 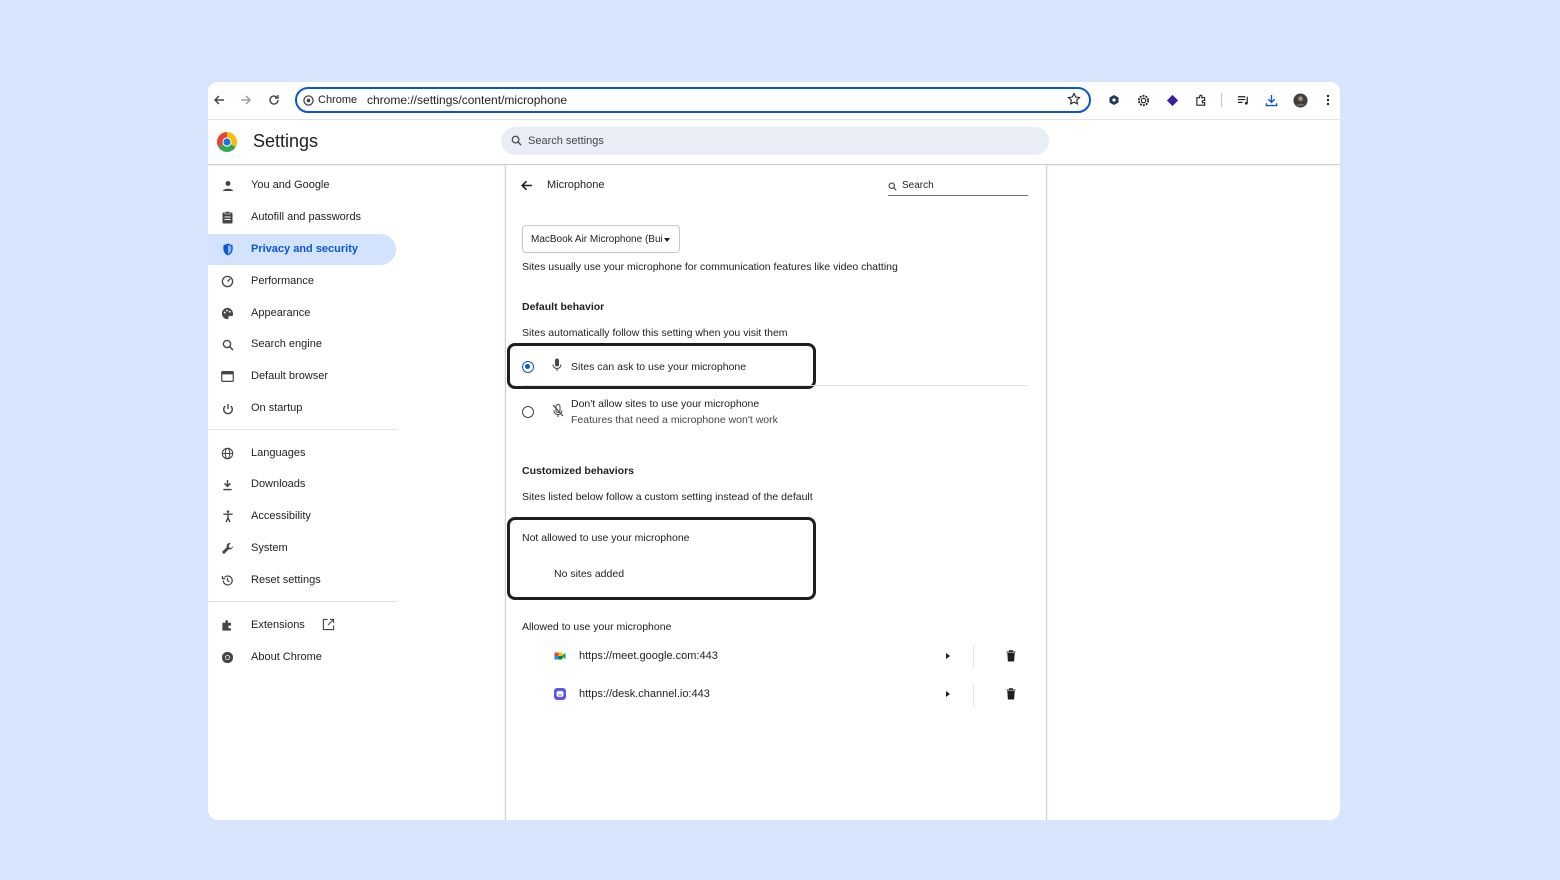 I want to click on subpage-title: Microphone, so click(x=576, y=185).